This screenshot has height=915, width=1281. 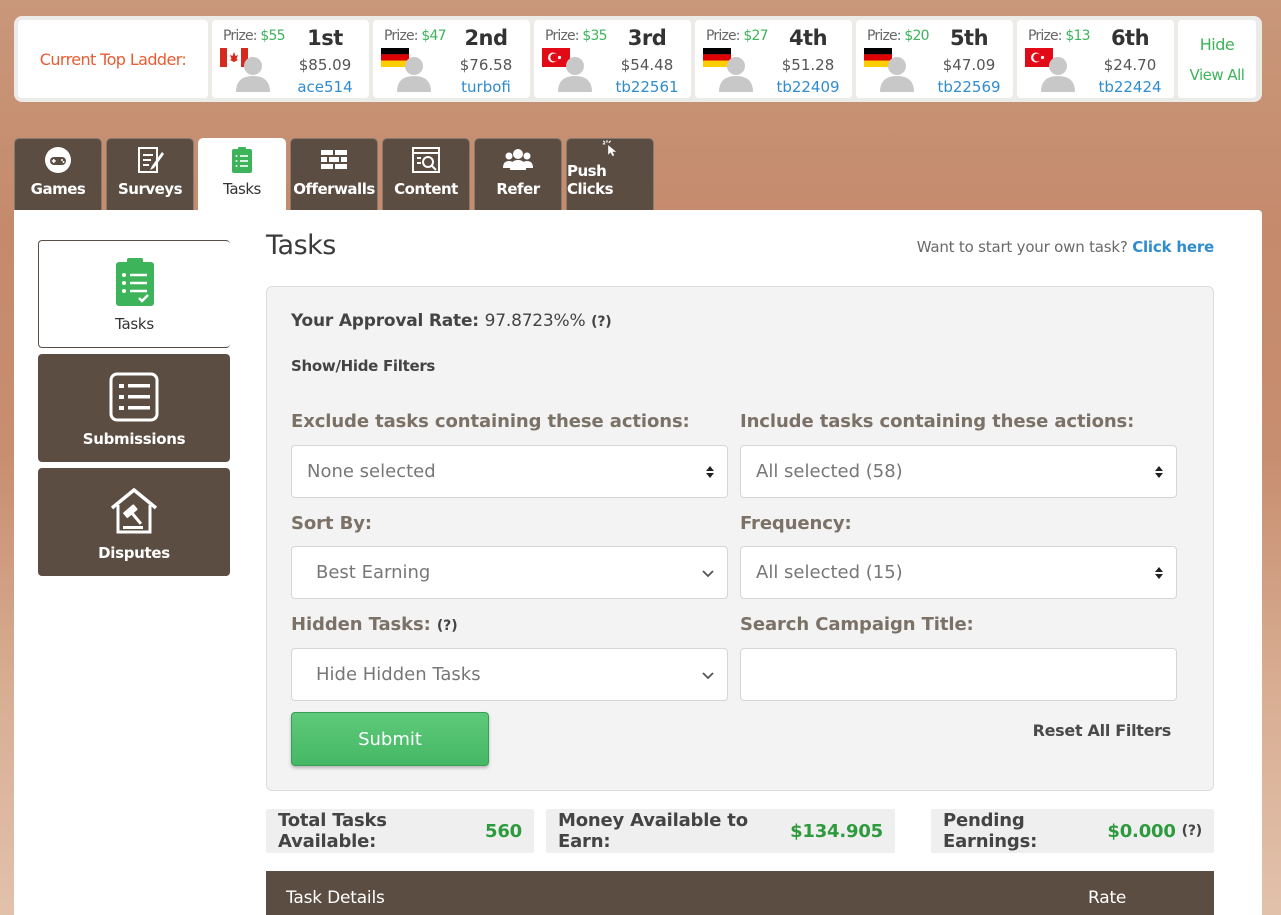 What do you see at coordinates (720, 831) in the screenshot?
I see `money-available-stat: Money Available to Earn: $134.905` at bounding box center [720, 831].